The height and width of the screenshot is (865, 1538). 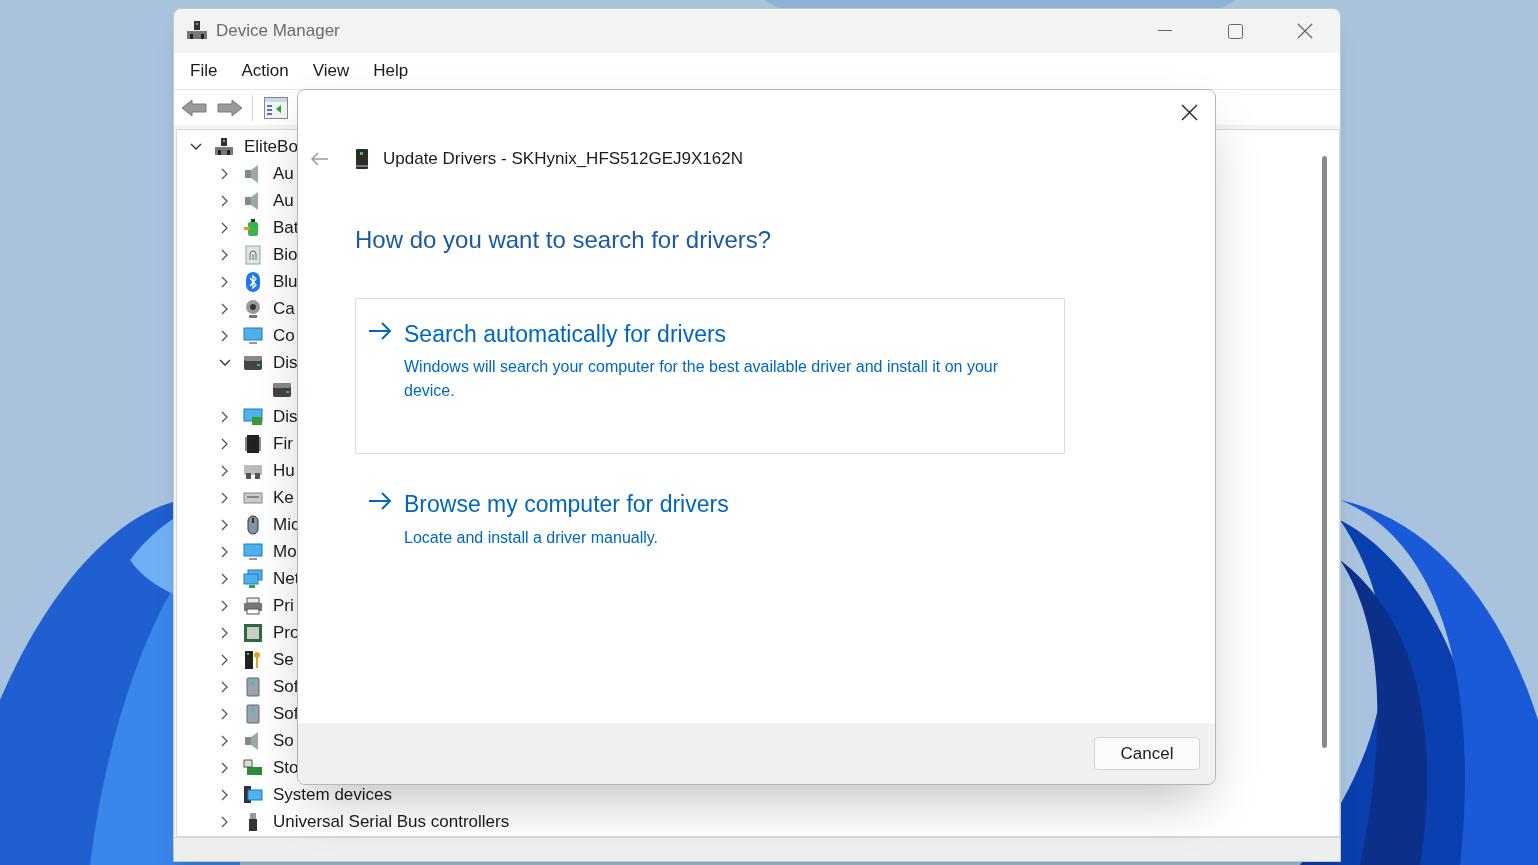 I want to click on option-description: Windows will search your computer for the best available driver and install it on your device., so click(x=702, y=379).